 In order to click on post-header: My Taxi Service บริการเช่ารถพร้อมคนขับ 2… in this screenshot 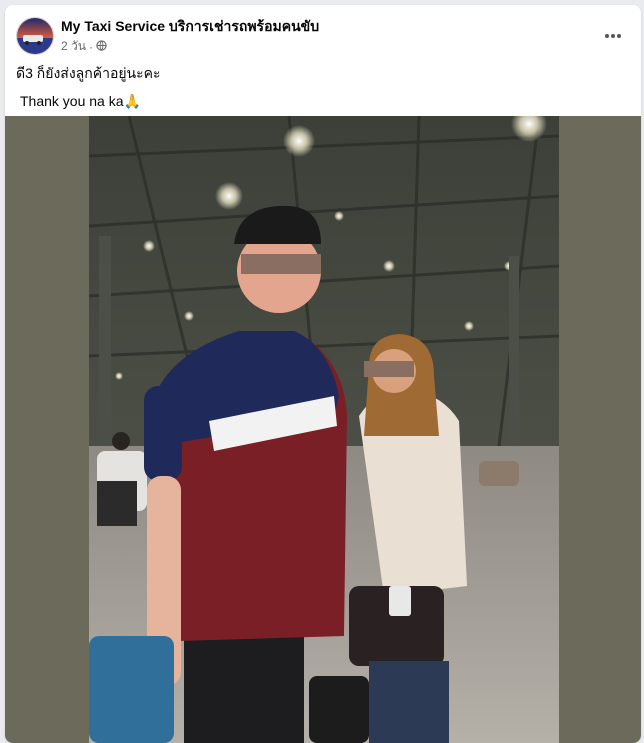, I will do `click(323, 33)`.